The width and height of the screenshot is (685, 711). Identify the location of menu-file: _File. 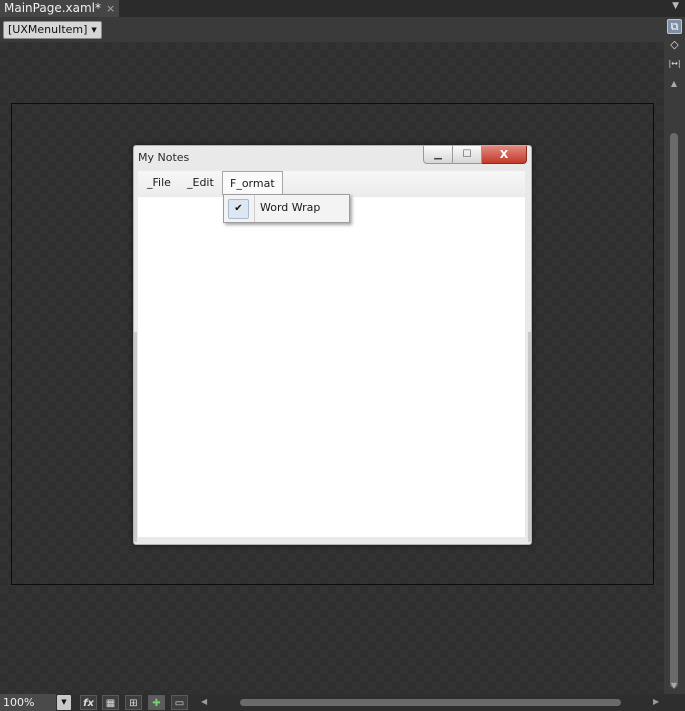
(159, 183).